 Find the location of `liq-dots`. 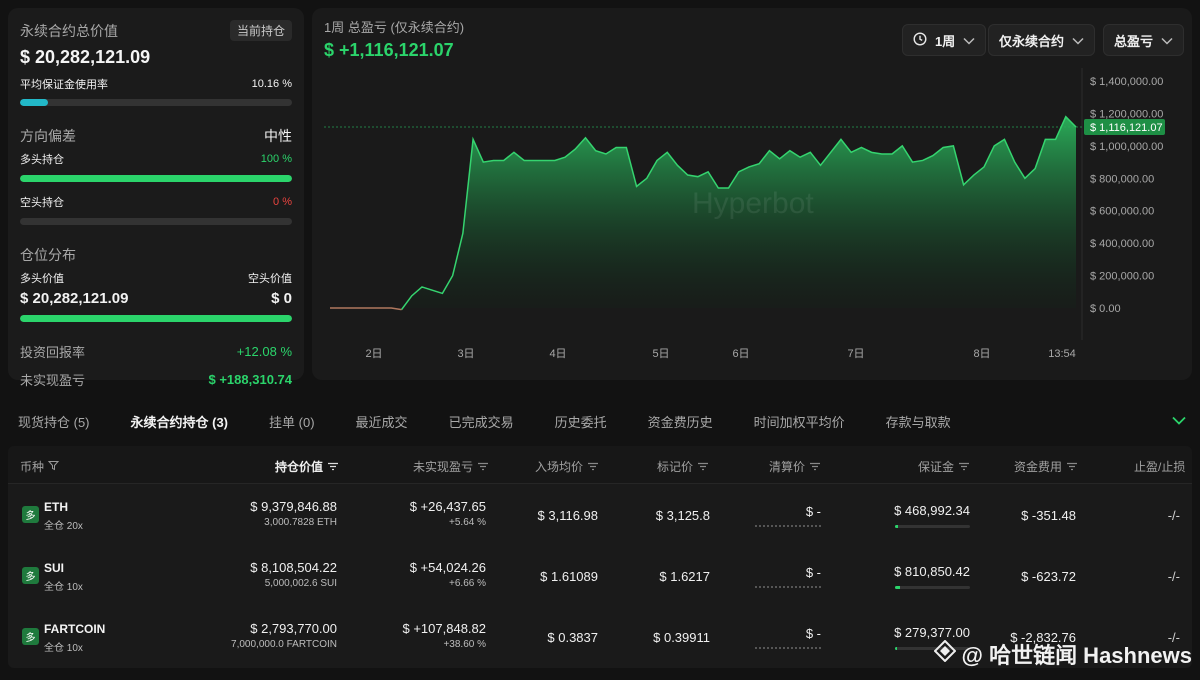

liq-dots is located at coordinates (788, 526).